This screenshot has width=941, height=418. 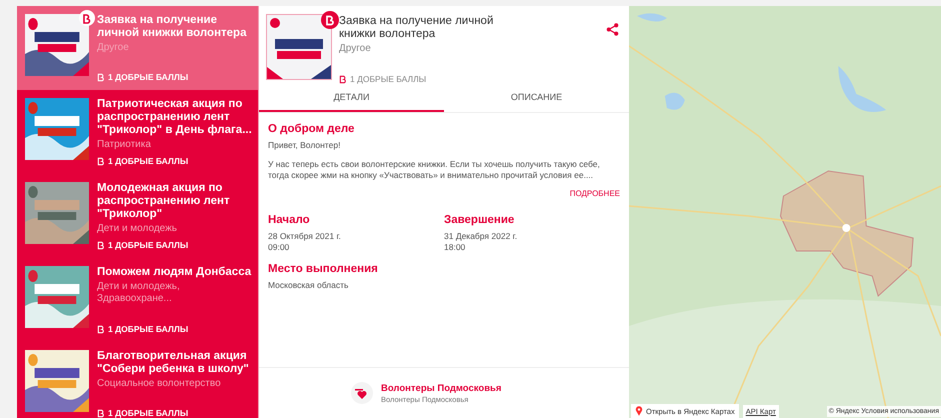 What do you see at coordinates (289, 220) in the screenshot?
I see `section-heading: Начало` at bounding box center [289, 220].